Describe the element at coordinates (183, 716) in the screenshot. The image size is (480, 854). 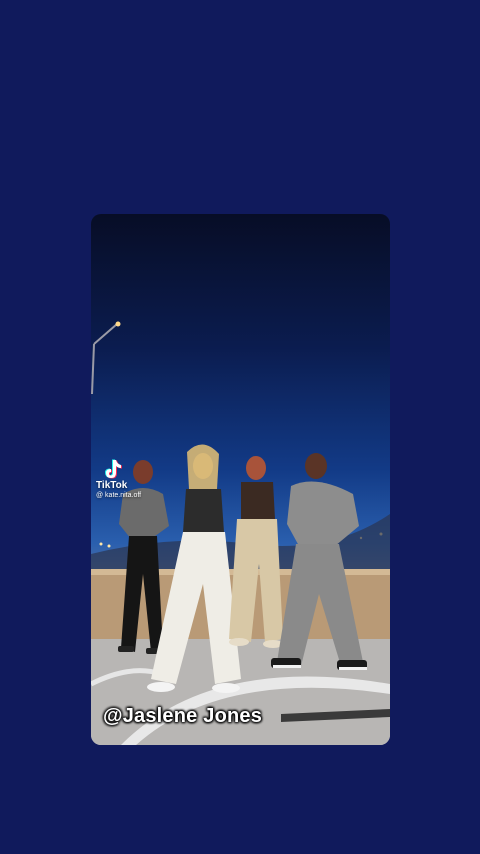
I see `credit-caption: @Jaslene Jones` at that location.